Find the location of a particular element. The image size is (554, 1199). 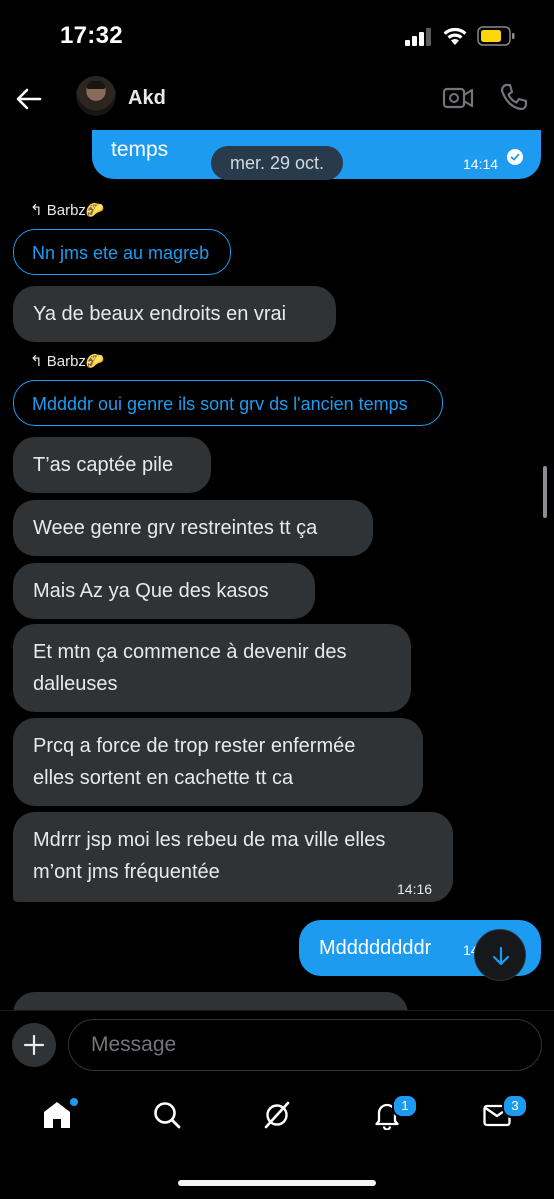

message-input is located at coordinates (305, 1045).